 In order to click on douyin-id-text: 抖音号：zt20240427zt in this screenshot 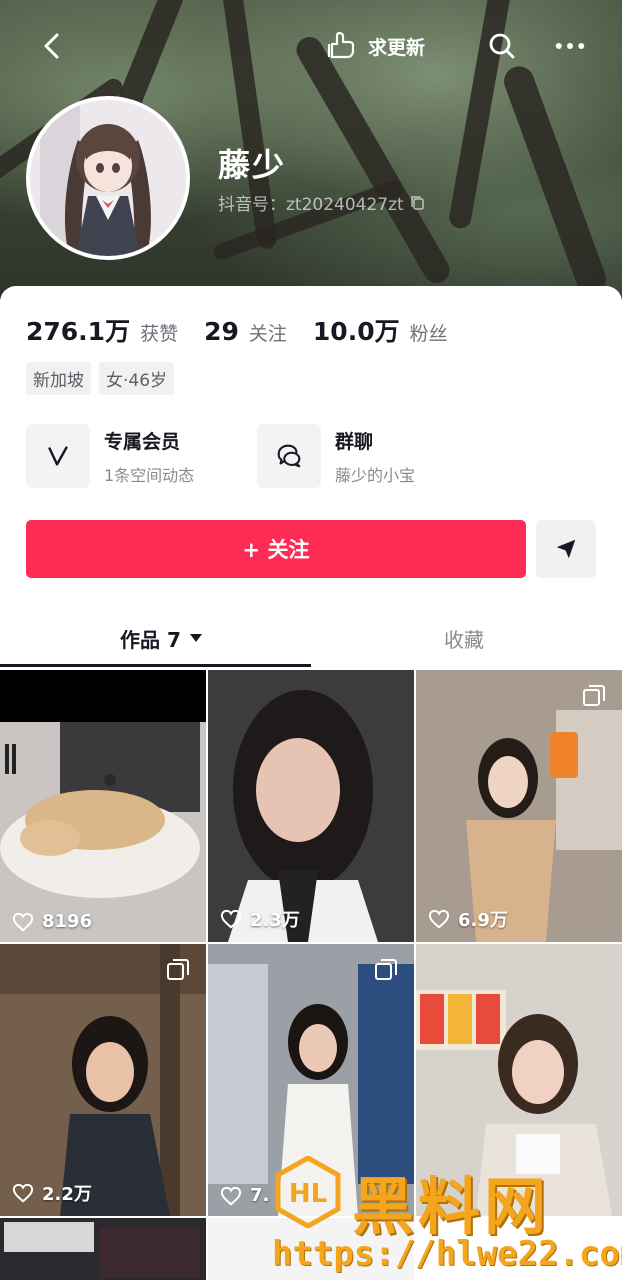, I will do `click(311, 205)`.